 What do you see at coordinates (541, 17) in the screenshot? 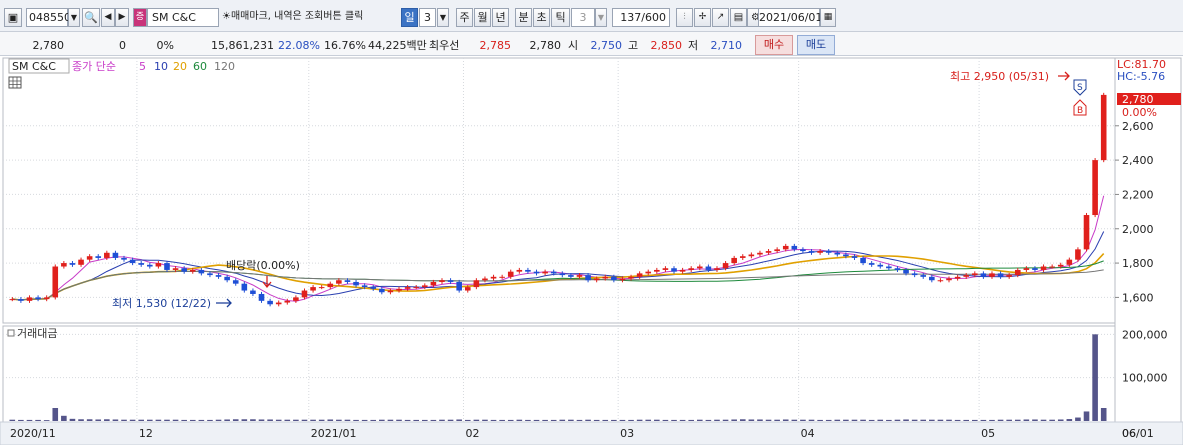
I see `period-second-button: 초` at bounding box center [541, 17].